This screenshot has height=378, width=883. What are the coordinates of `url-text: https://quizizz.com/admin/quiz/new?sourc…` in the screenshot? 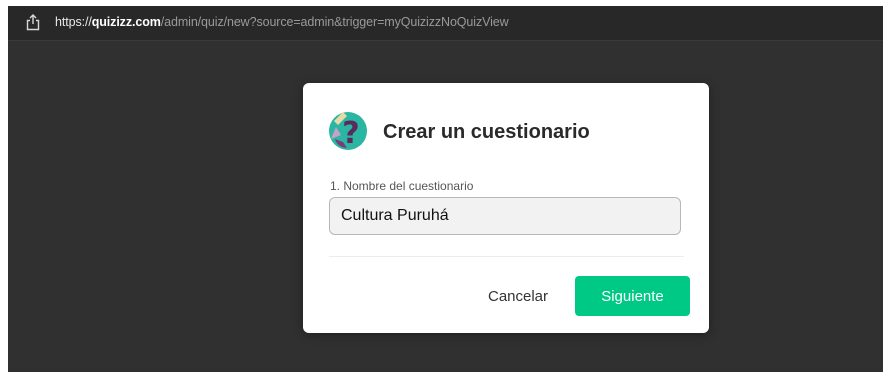 It's located at (282, 22).